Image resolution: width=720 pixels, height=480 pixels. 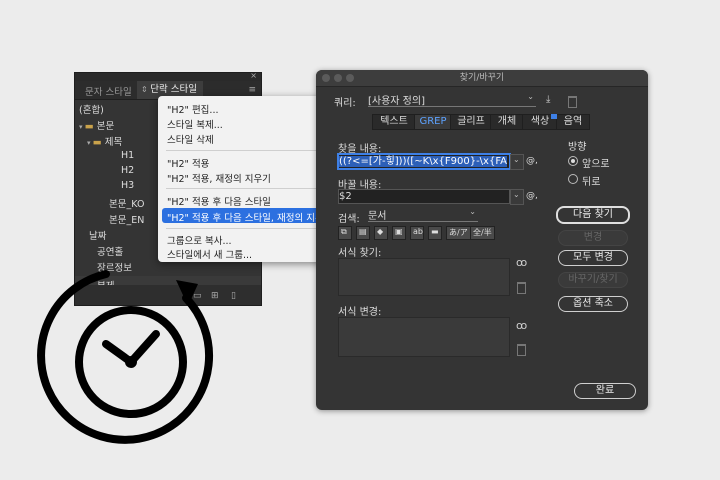 I want to click on find-metachar-icon: @,, so click(x=532, y=161).